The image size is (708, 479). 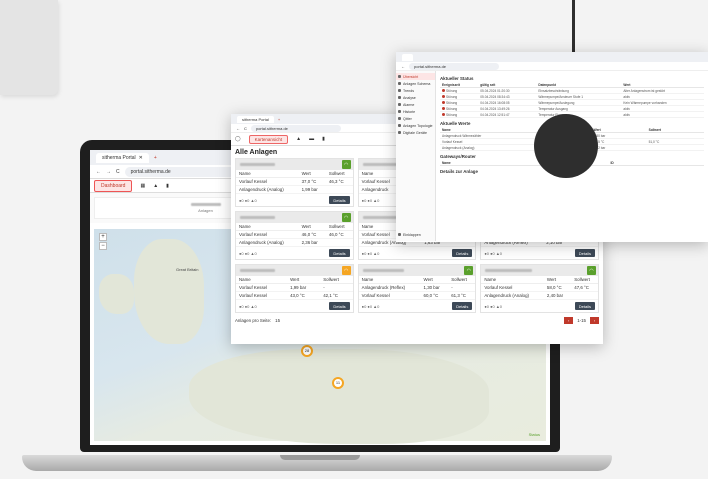 What do you see at coordinates (415, 76) in the screenshot?
I see `sidebar-item: Übersicht` at bounding box center [415, 76].